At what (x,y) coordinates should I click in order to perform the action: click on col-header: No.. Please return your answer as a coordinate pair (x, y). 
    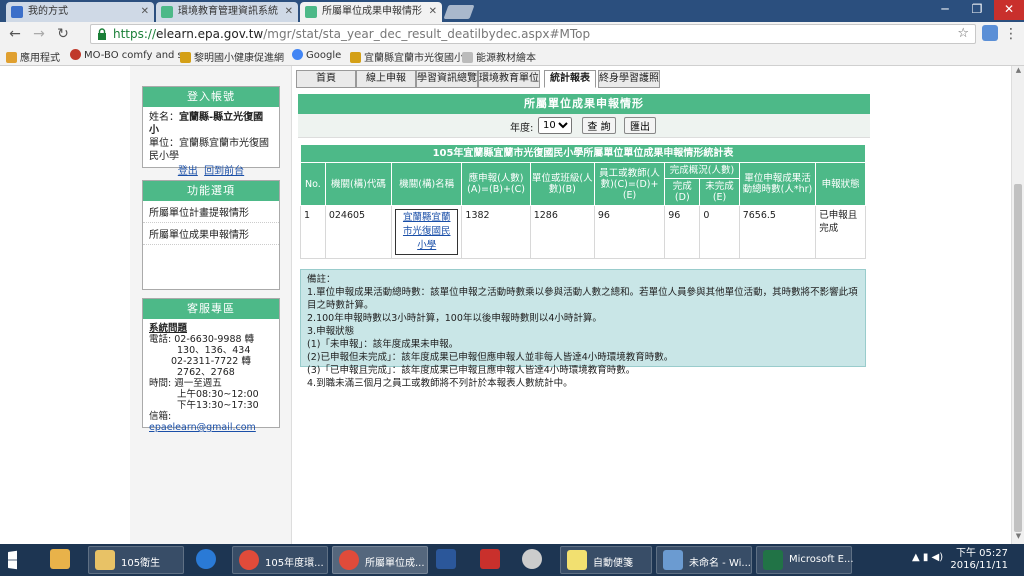
    Looking at the image, I should click on (313, 184).